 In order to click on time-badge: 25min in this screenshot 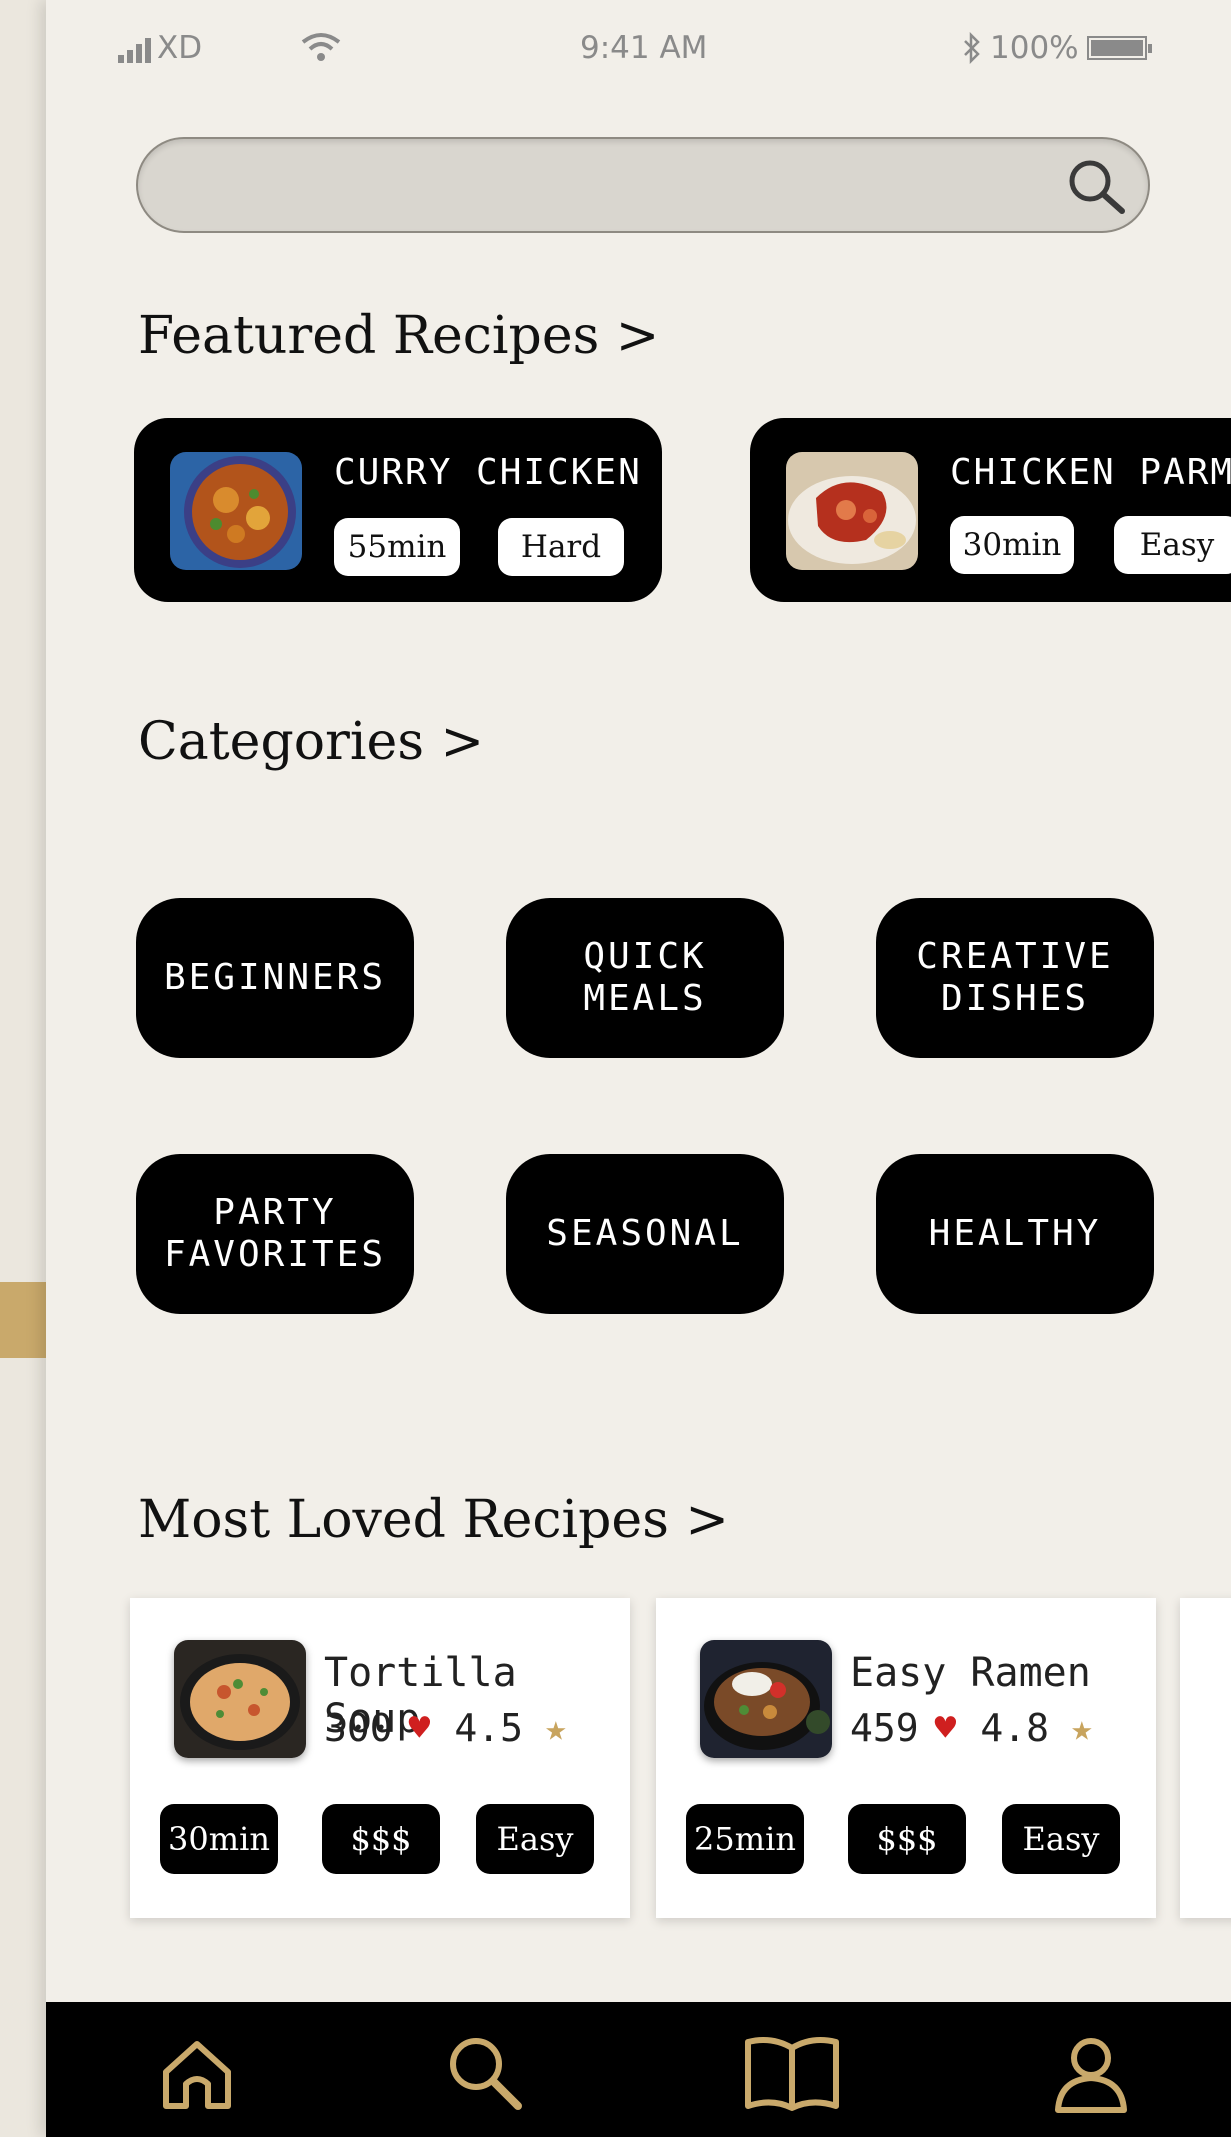, I will do `click(745, 1839)`.